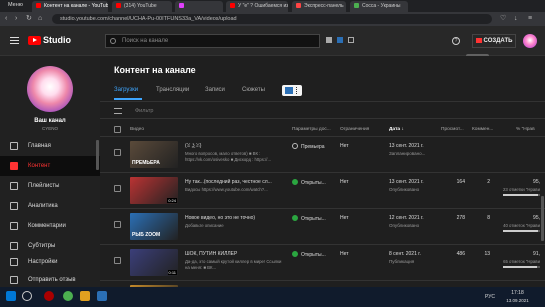 The width and height of the screenshot is (545, 307). I want to click on date-cell: 12 сент. 2021 г. Опубликовано, so click(406, 222).